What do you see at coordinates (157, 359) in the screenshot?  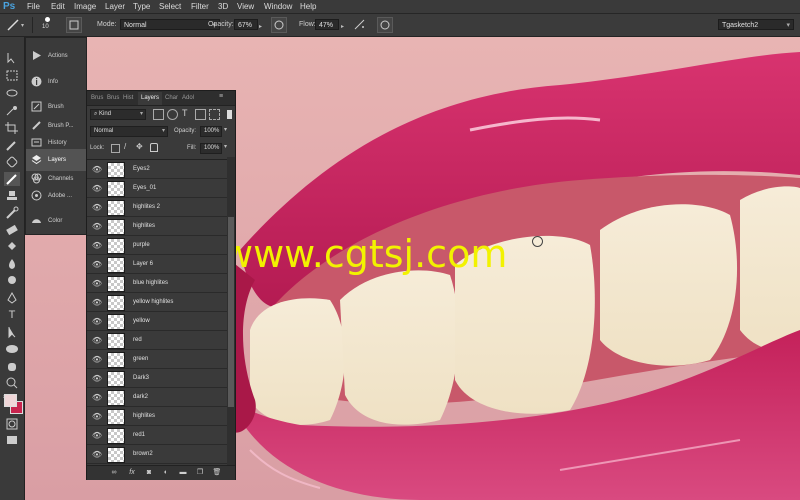 I see `layer-row: 👁 green` at bounding box center [157, 359].